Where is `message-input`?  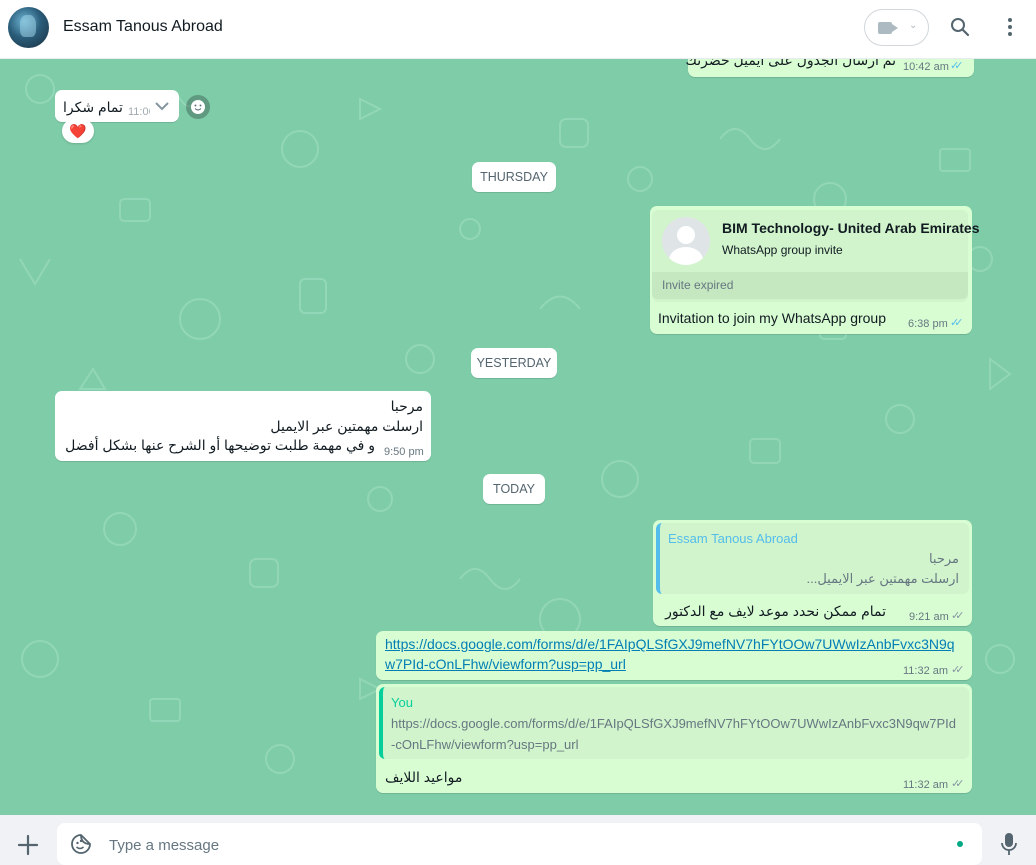 message-input is located at coordinates (519, 845).